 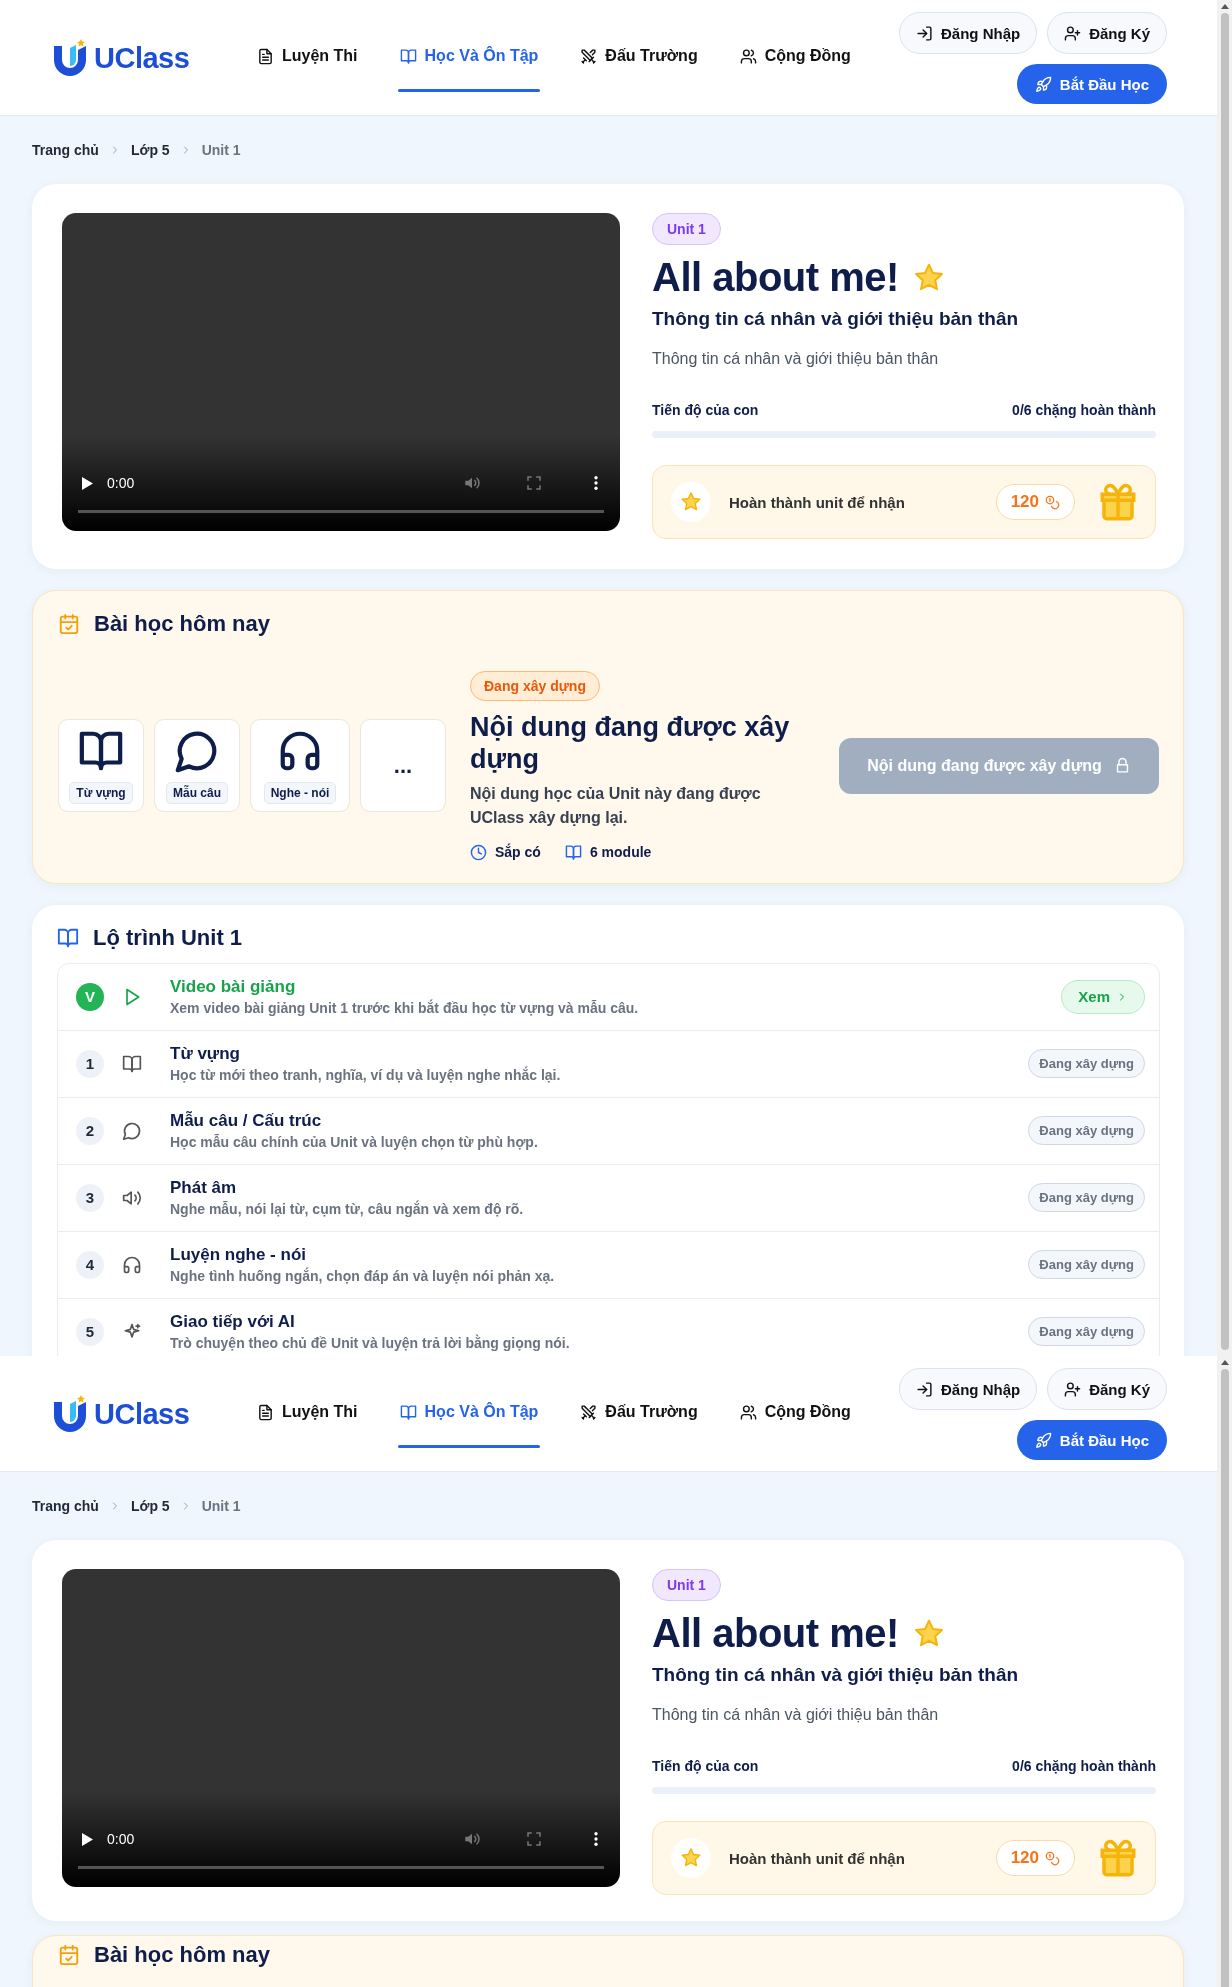 I want to click on roadmap-row: 4 Luyện nghe - nói Nghe tình huống ngắn, chọn đáp án và luyện nói phản xạ. Đang xây dựng, so click(x=608, y=1264).